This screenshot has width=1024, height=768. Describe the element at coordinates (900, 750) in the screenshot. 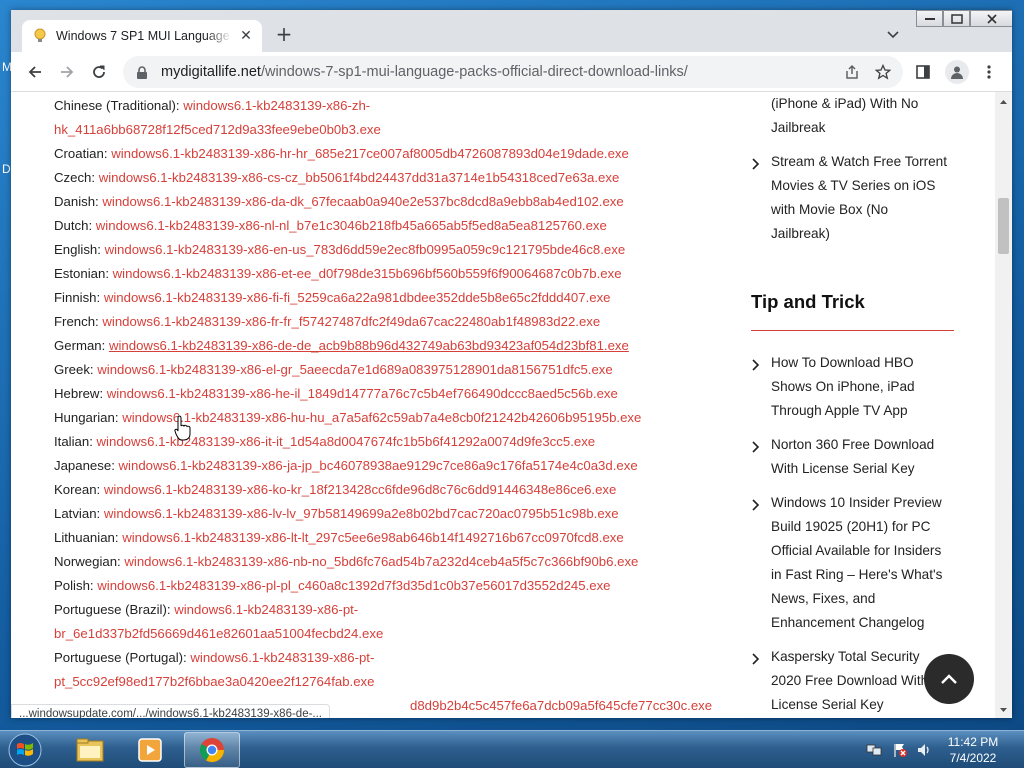

I see `action-center-flag-icon` at that location.